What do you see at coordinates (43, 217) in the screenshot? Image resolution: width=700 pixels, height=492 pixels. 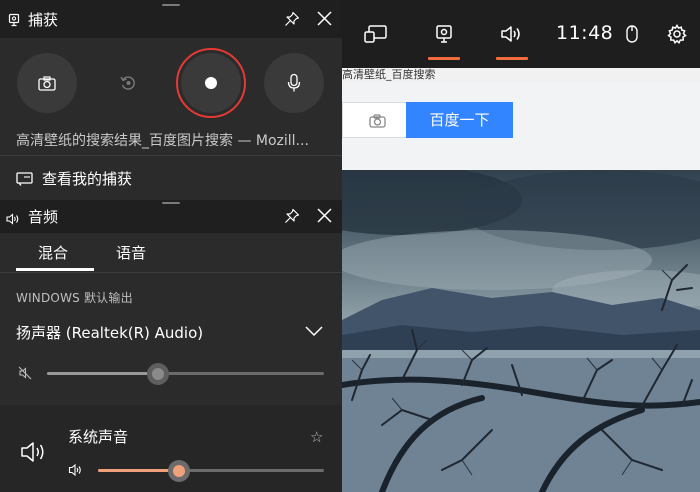 I see `audio-widget-title: 音频` at bounding box center [43, 217].